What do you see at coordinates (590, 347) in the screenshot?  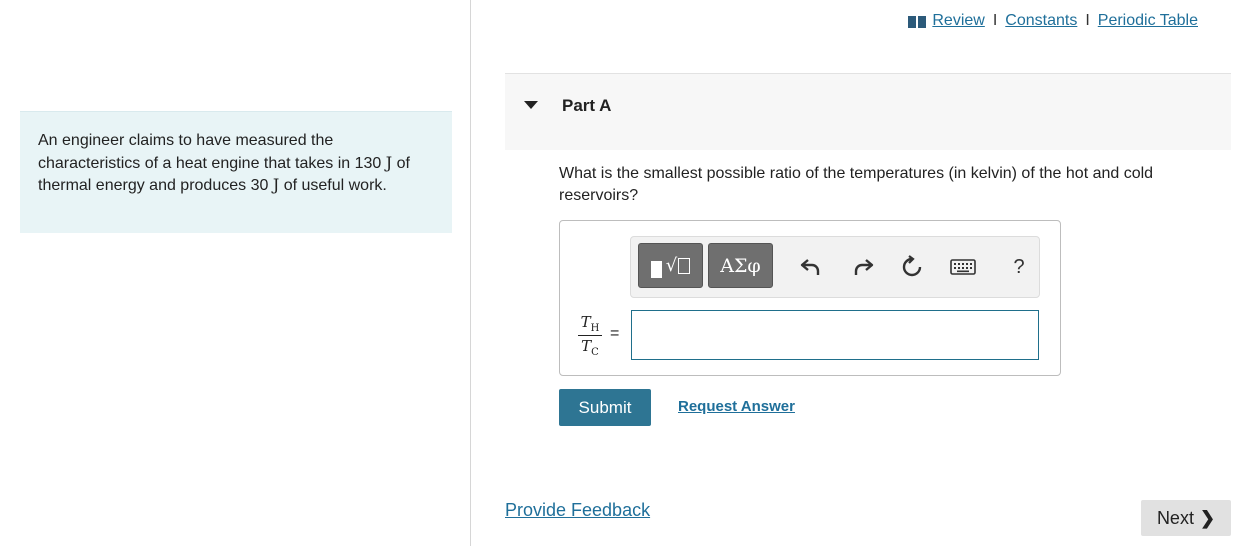 I see `ratio-denominator: TC` at bounding box center [590, 347].